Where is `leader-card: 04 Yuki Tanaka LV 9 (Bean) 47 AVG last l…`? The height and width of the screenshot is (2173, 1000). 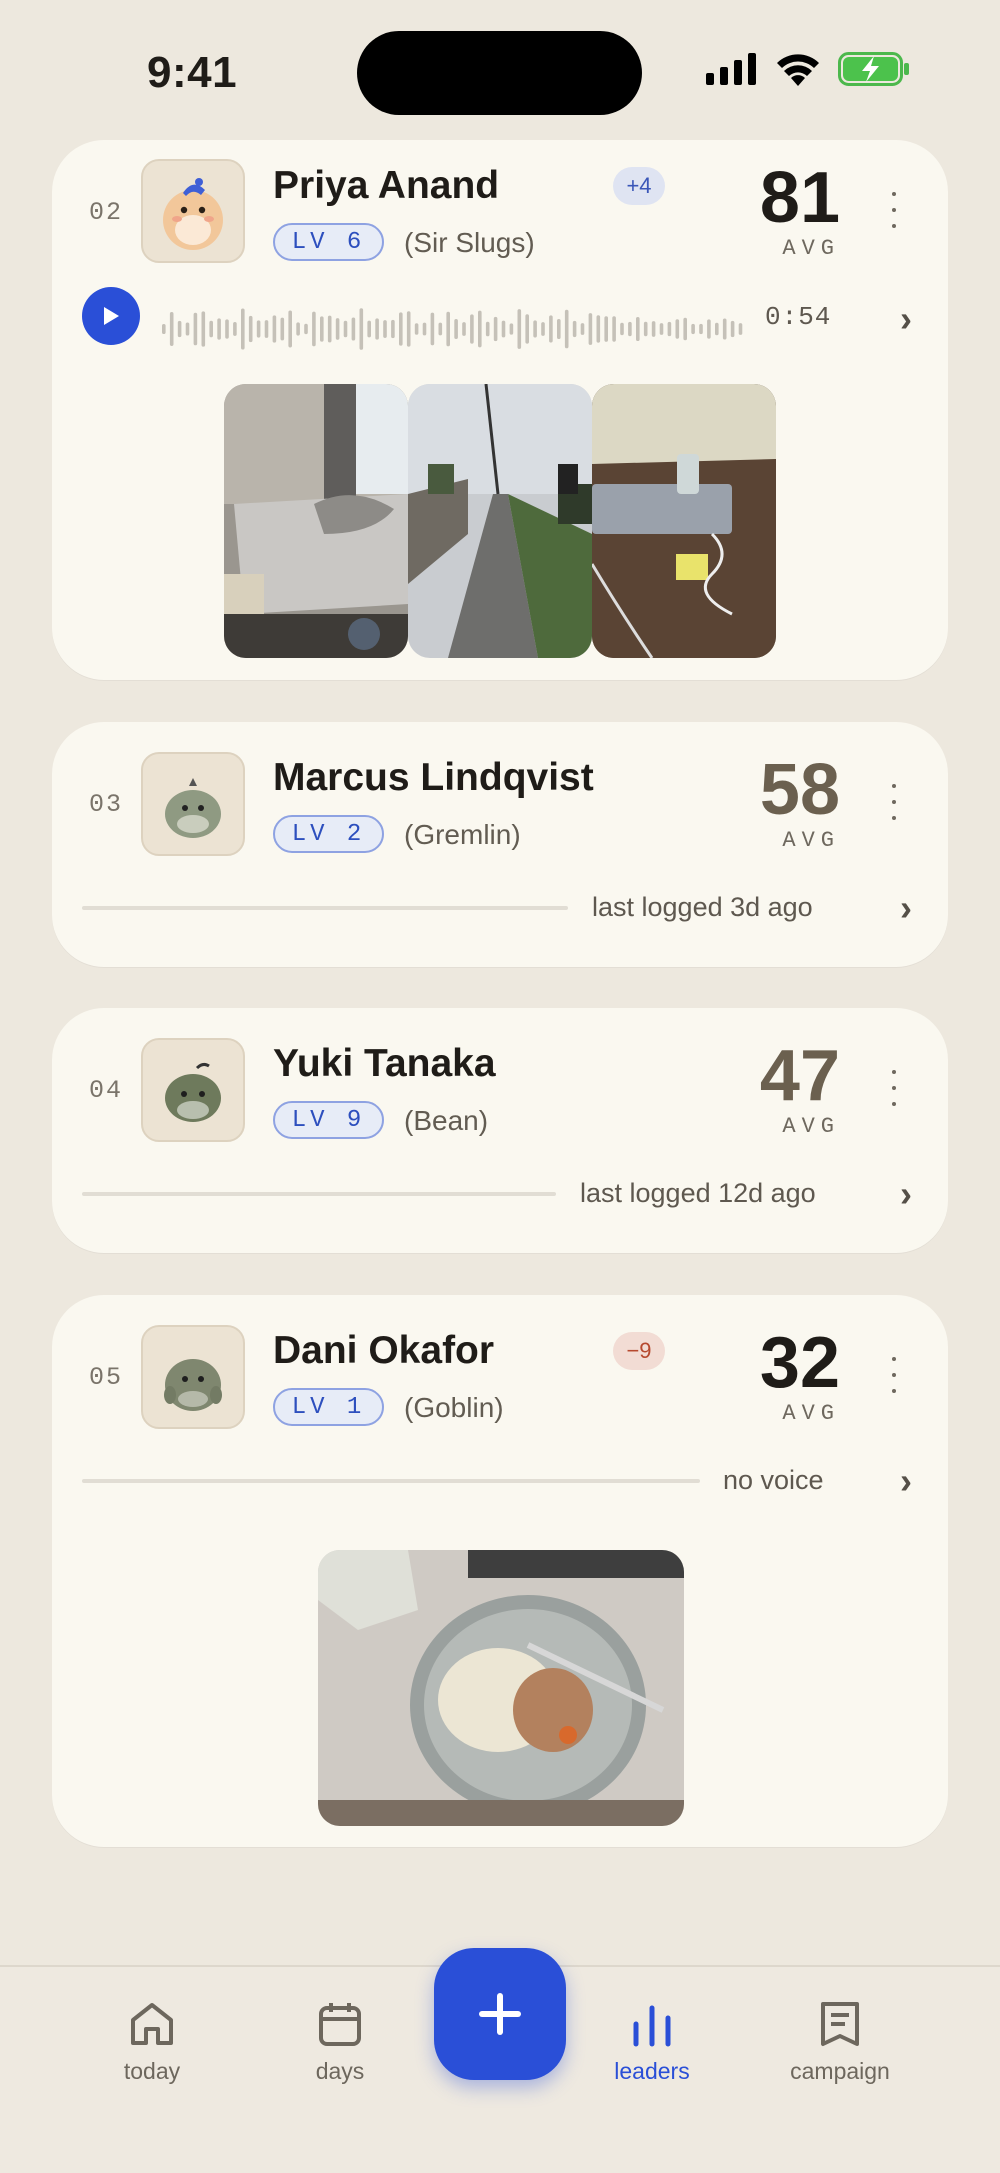
leader-card: 04 Yuki Tanaka LV 9 (Bean) 47 AVG last l… is located at coordinates (500, 1130).